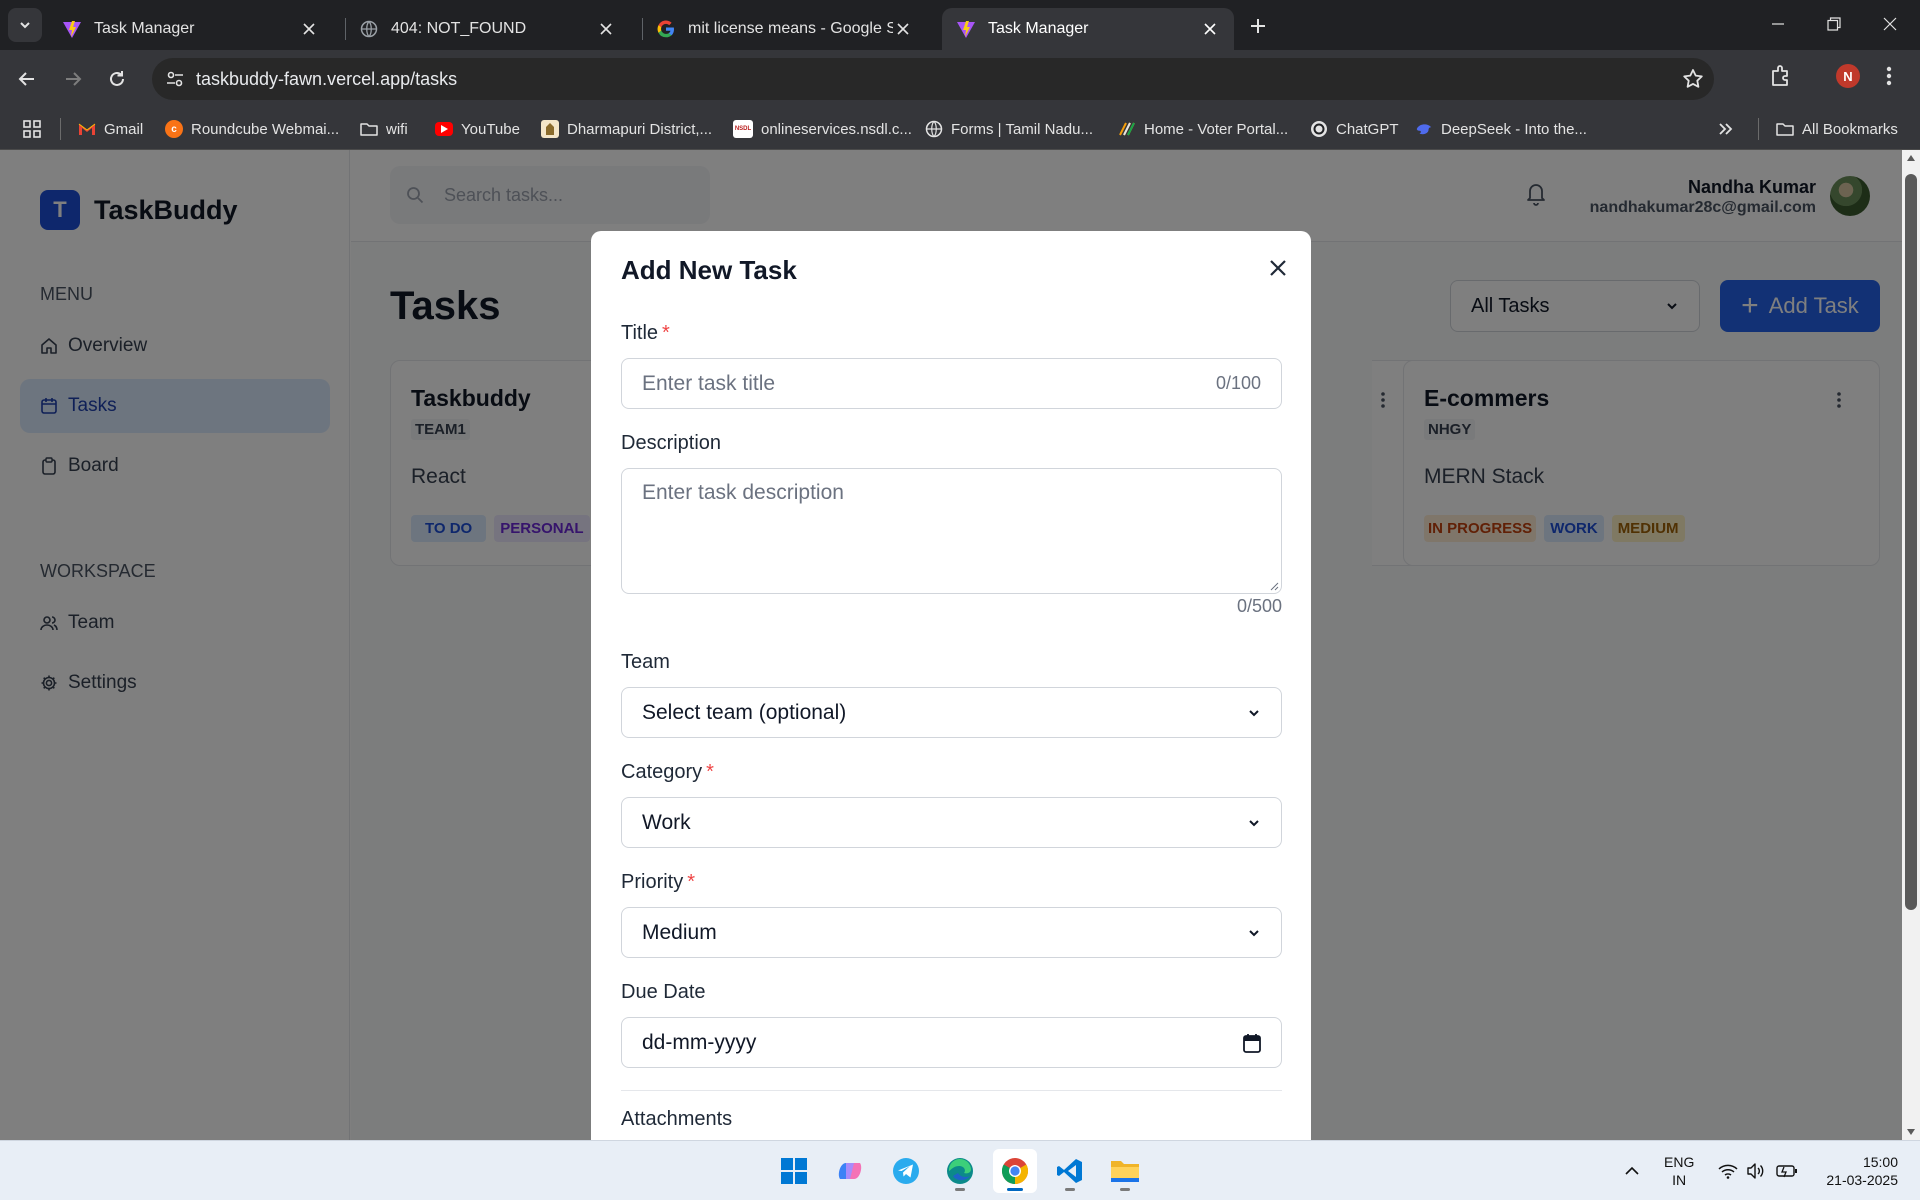 Image resolution: width=1920 pixels, height=1200 pixels. Describe the element at coordinates (951, 1042) in the screenshot. I see `due-date-input: dd-mm-yyyy` at that location.